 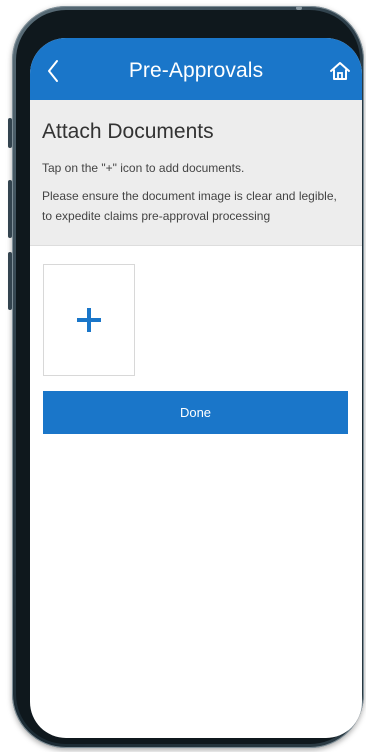 I want to click on mute-switch, so click(x=10, y=133).